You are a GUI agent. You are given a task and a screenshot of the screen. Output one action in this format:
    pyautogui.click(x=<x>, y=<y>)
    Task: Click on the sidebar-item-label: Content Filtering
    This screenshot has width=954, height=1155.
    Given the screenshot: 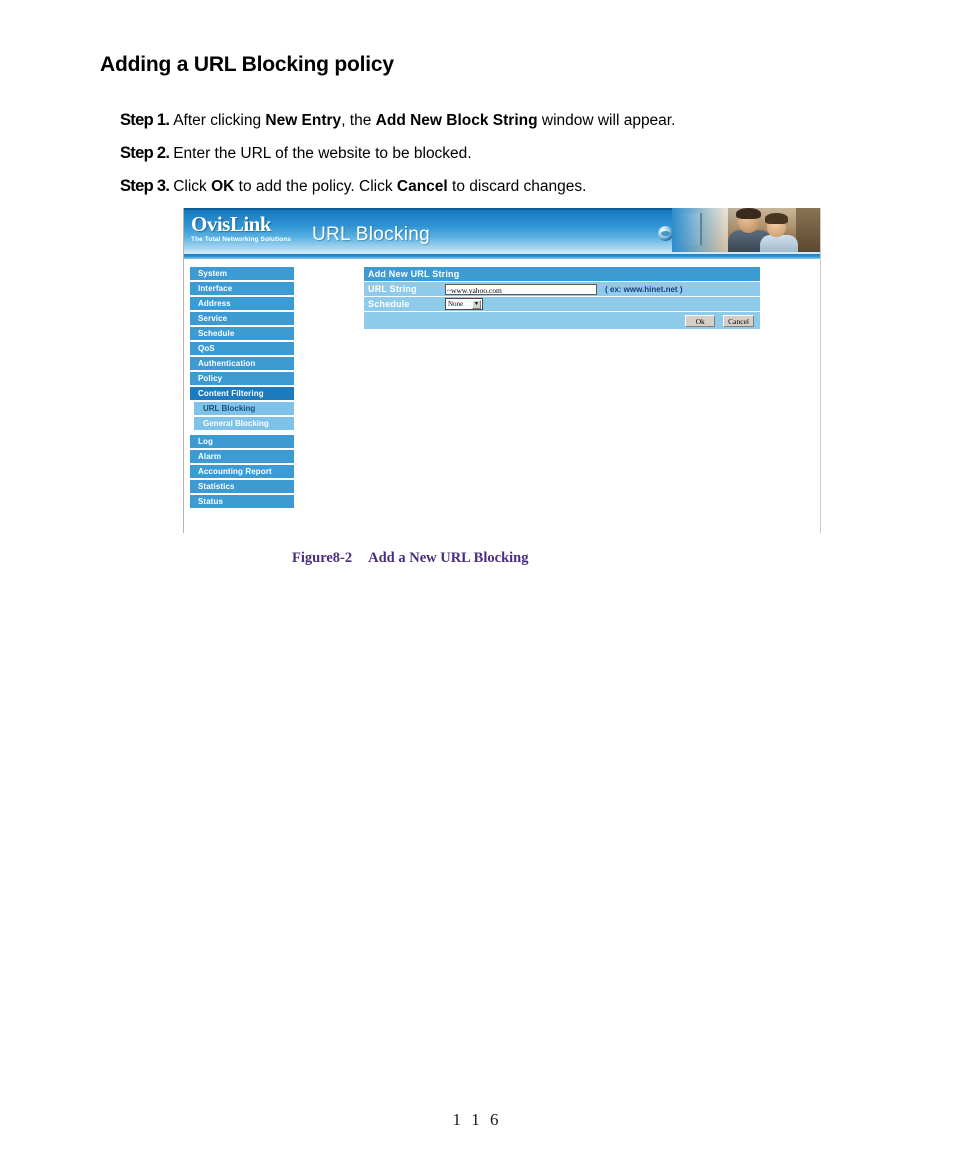 What is the action you would take?
    pyautogui.click(x=231, y=393)
    